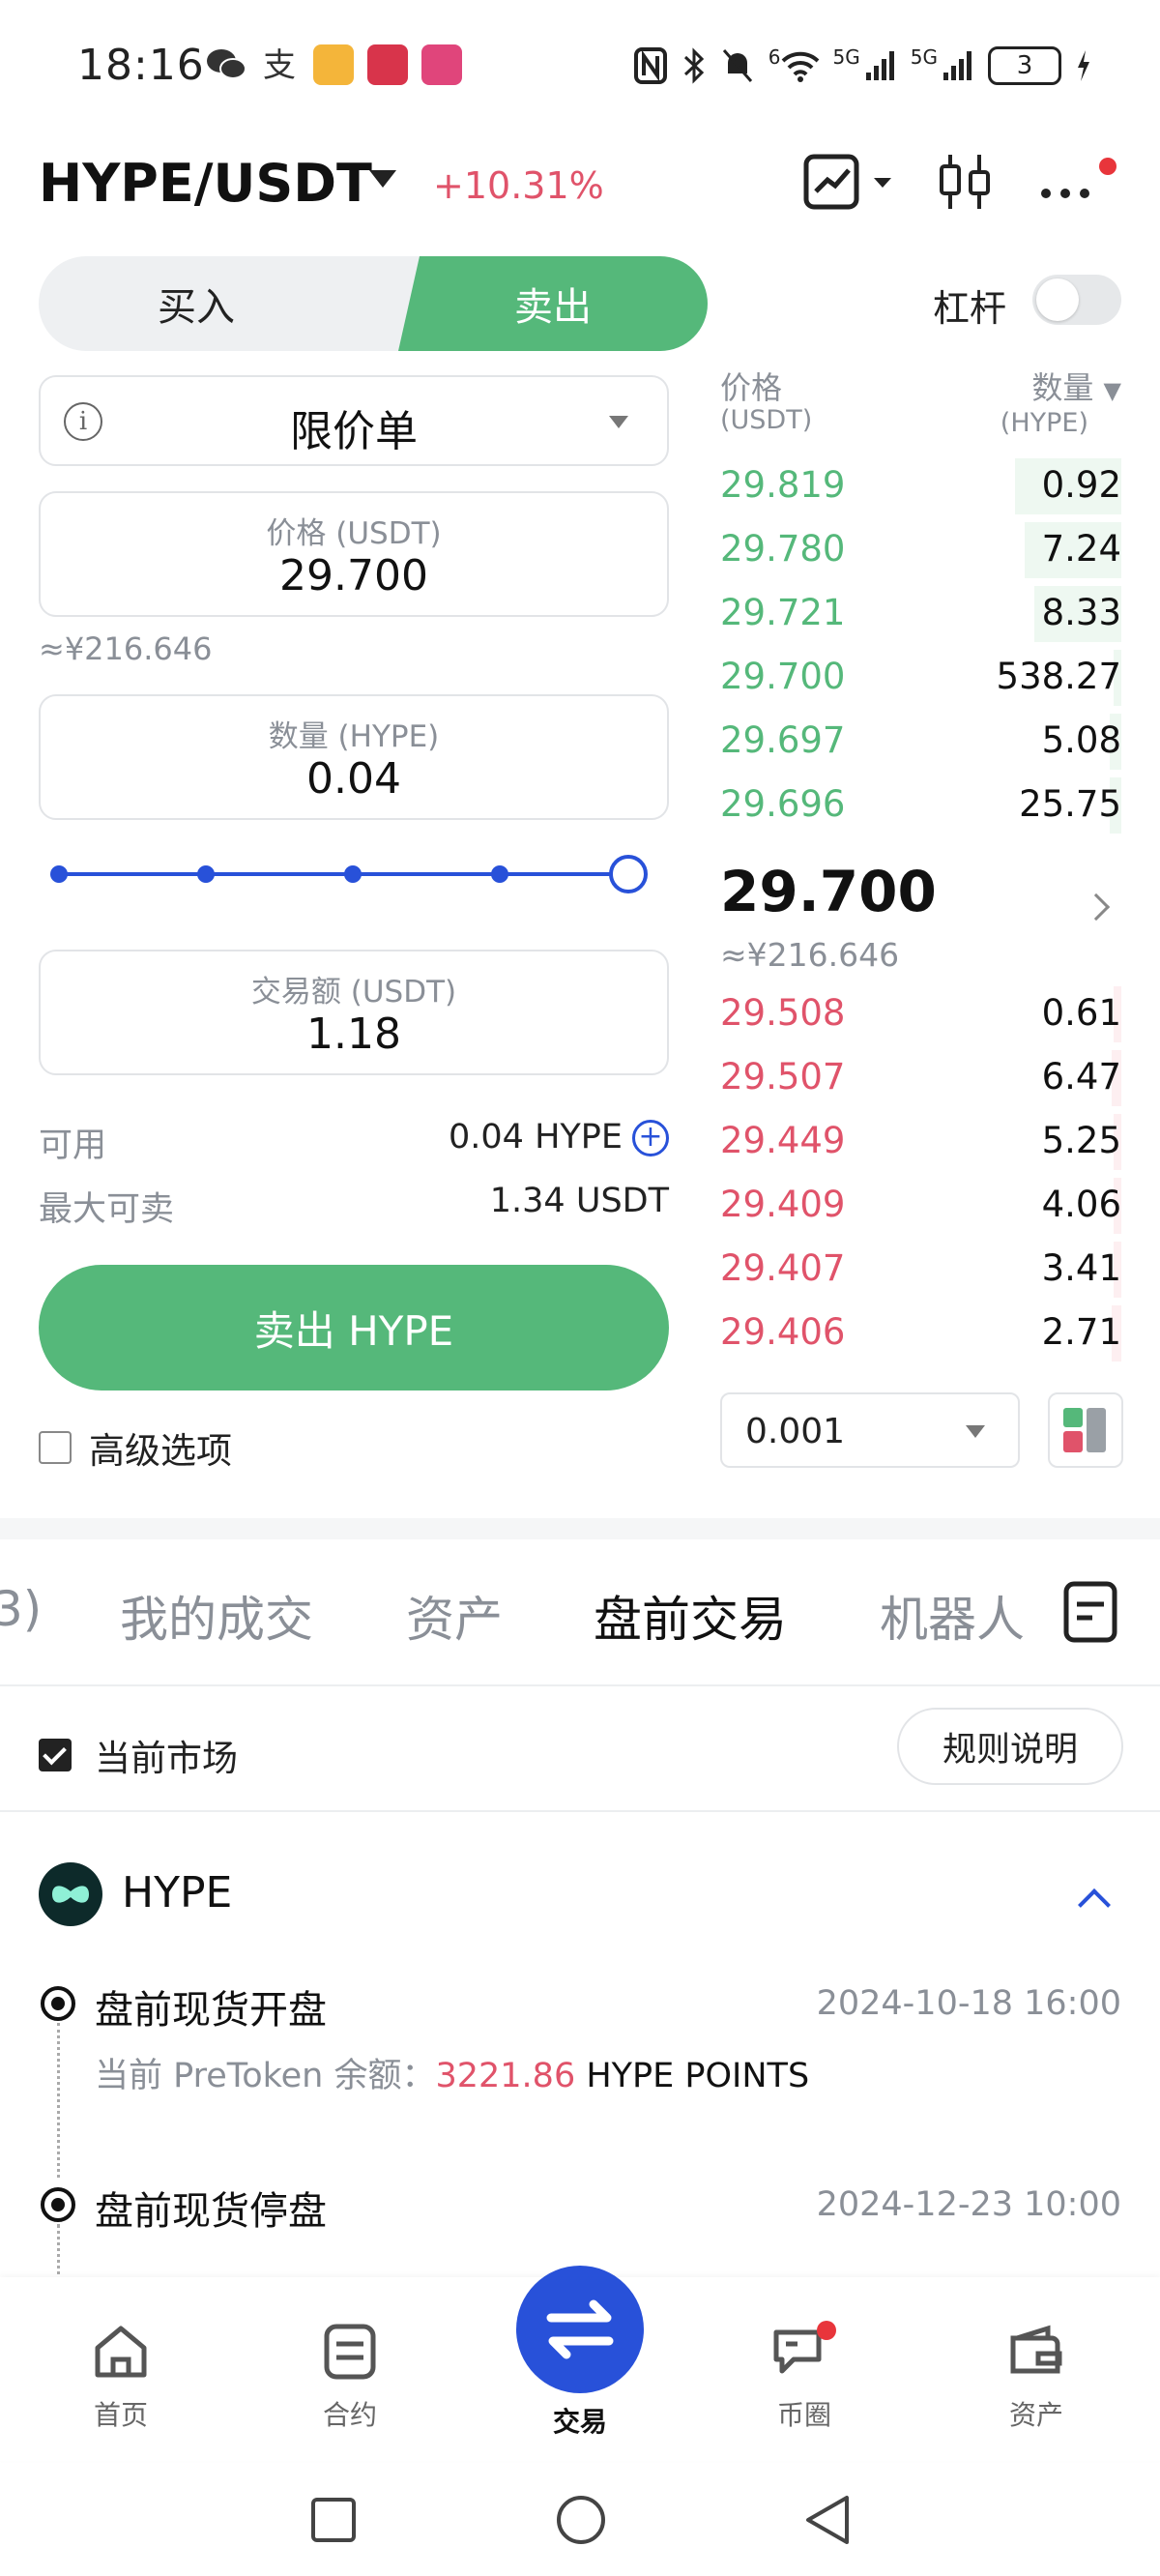 Image resolution: width=1160 pixels, height=2576 pixels. Describe the element at coordinates (383, 179) in the screenshot. I see `pair-caret-icon` at that location.